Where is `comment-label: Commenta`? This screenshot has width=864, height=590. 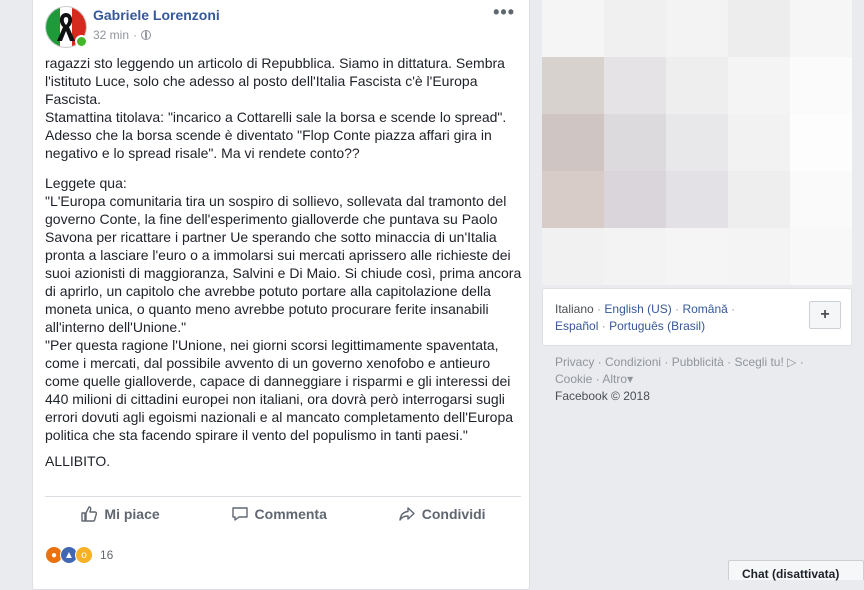 comment-label: Commenta is located at coordinates (290, 514).